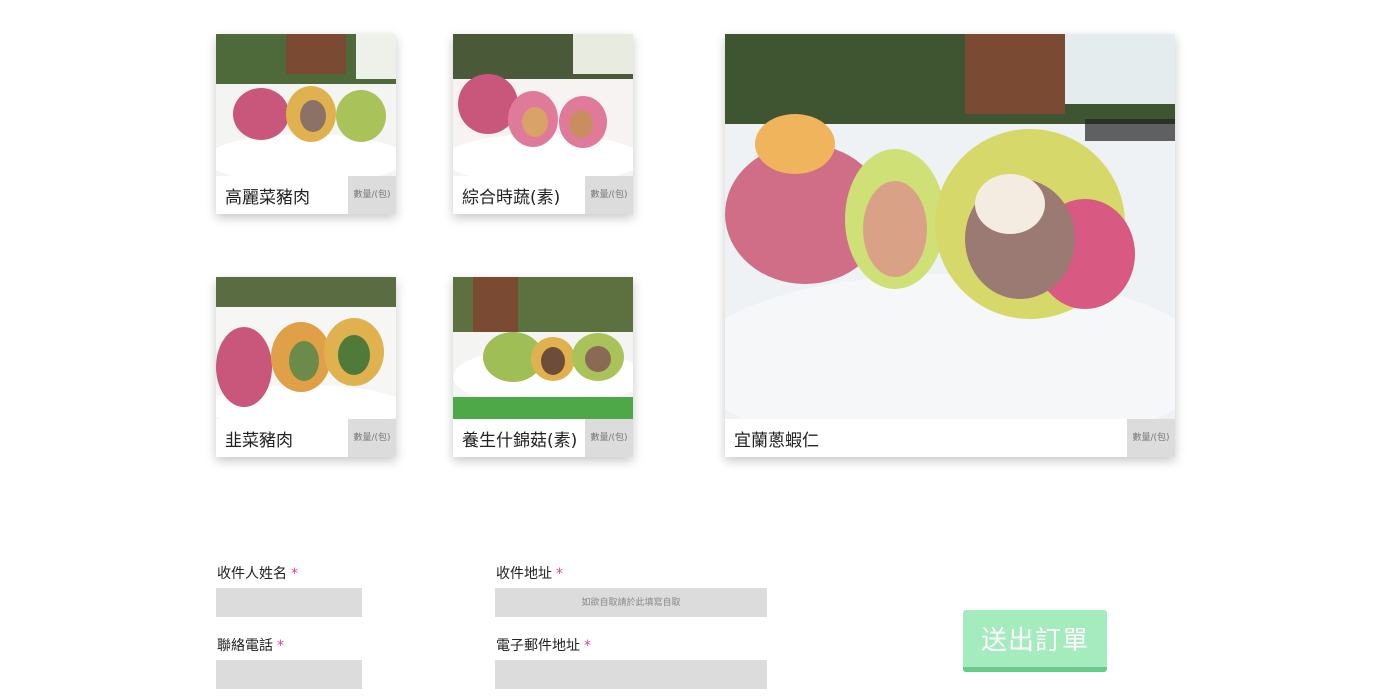  I want to click on email-label: 電子郵件地址 *, so click(543, 645).